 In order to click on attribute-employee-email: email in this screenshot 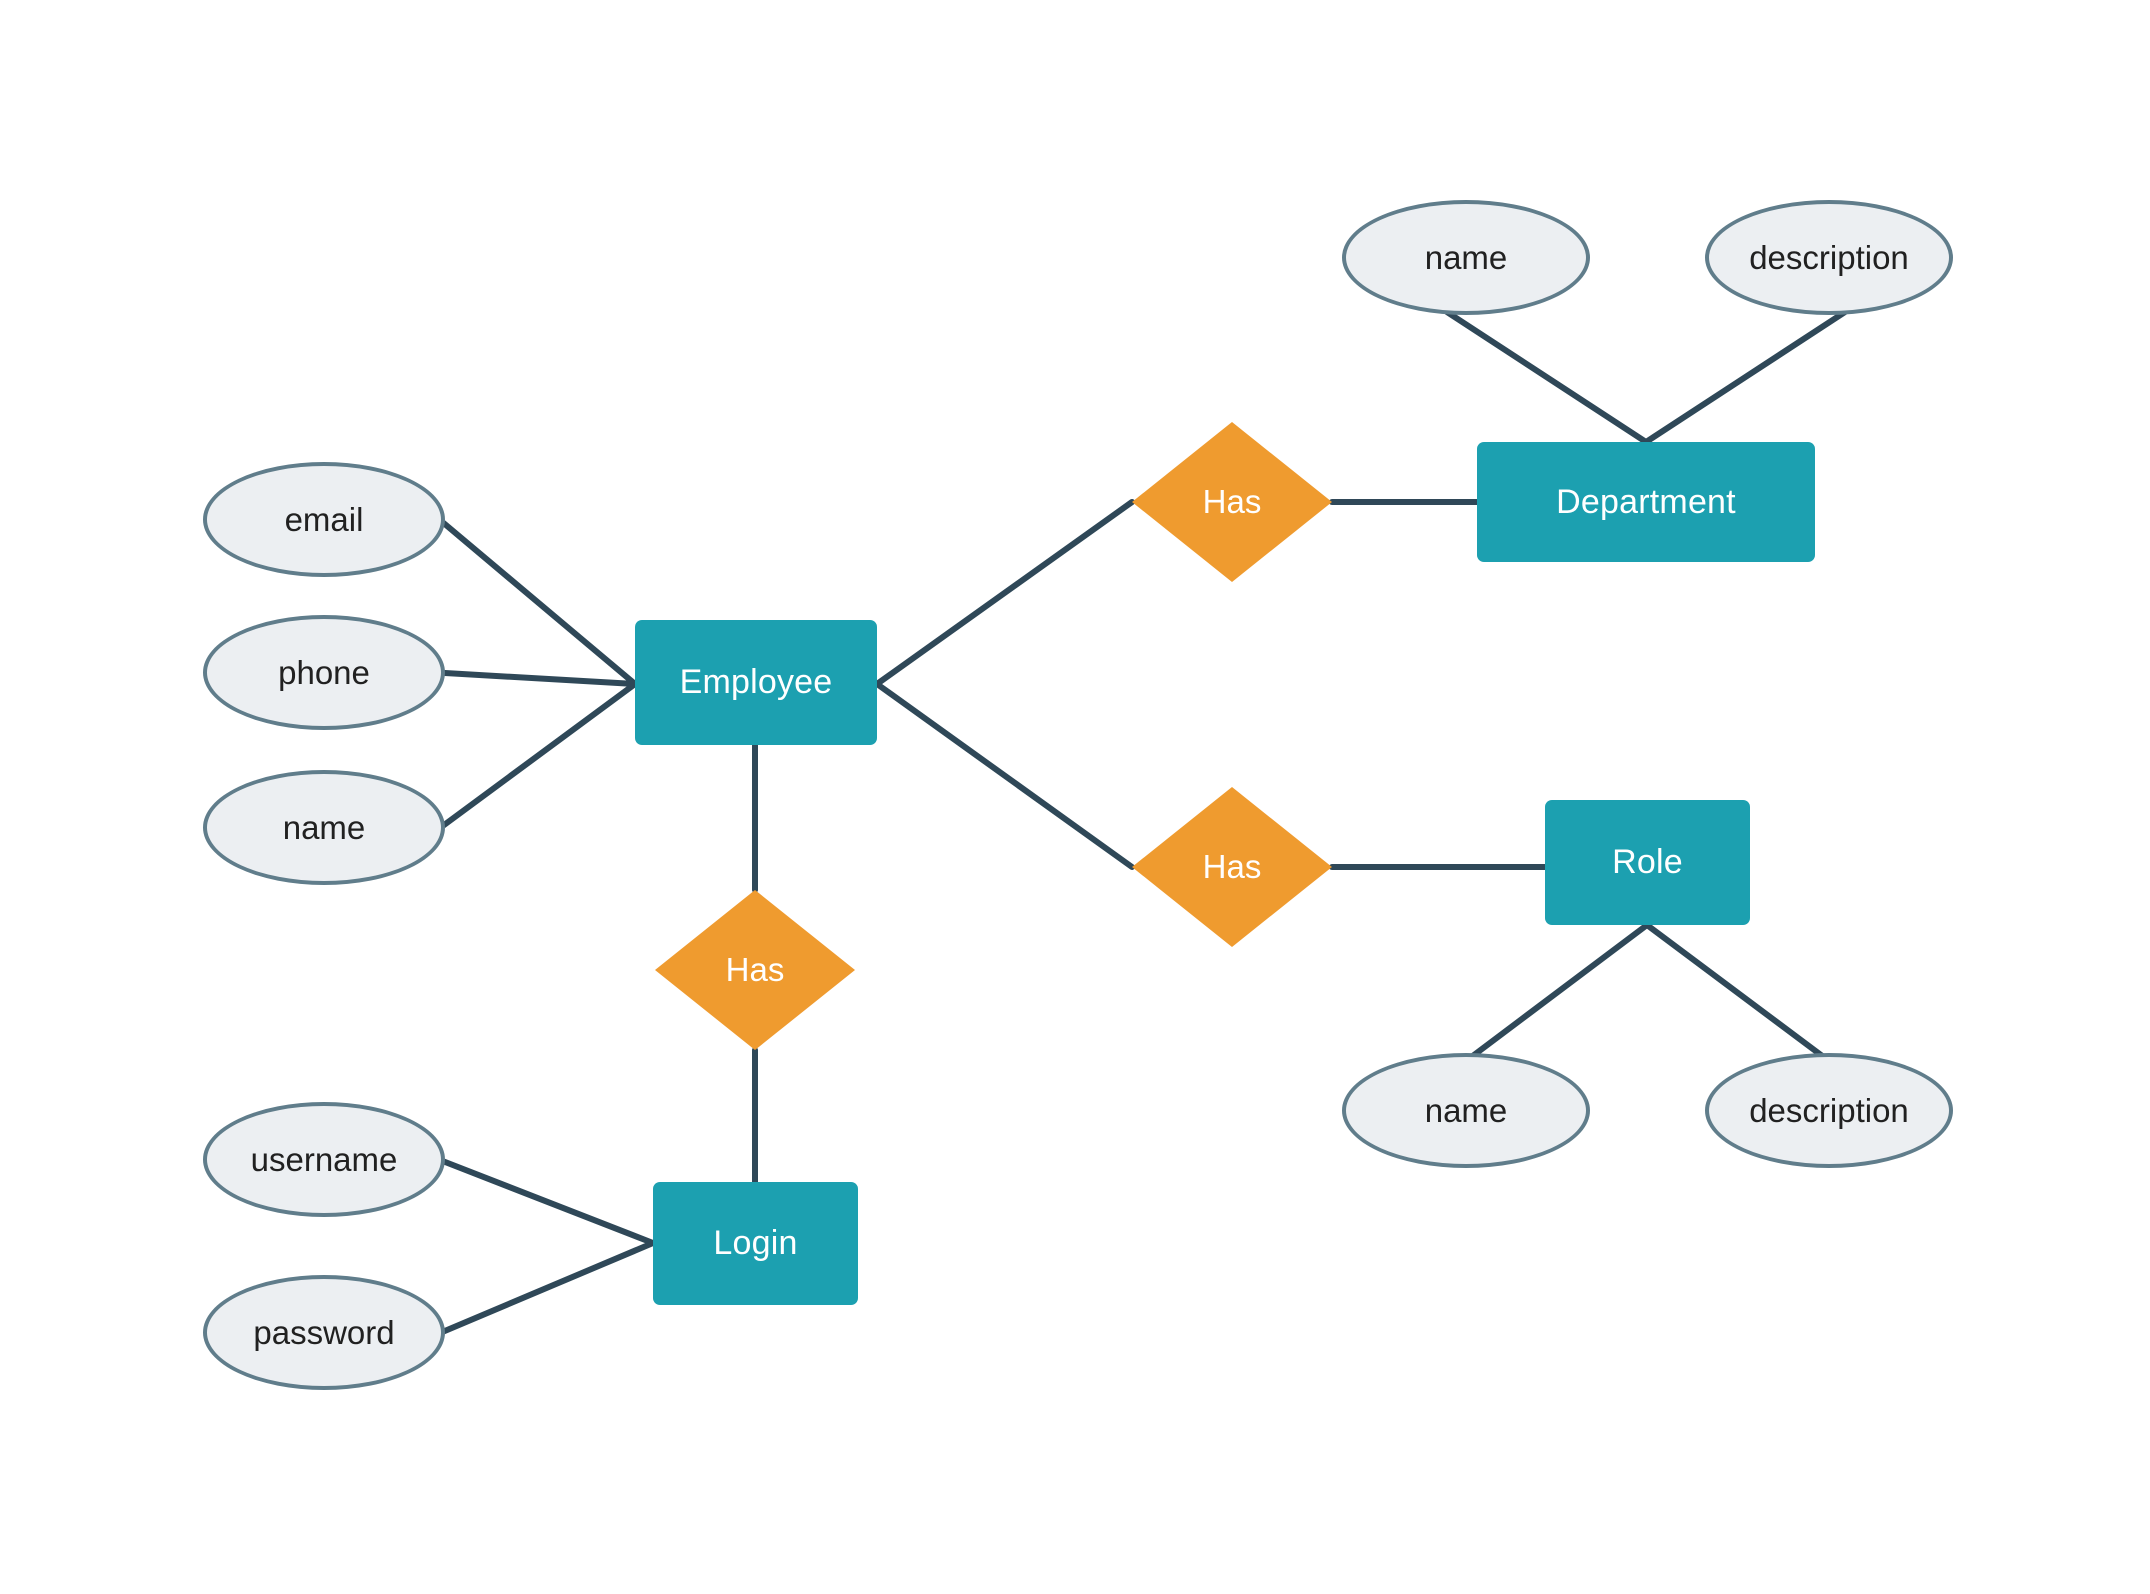, I will do `click(324, 519)`.